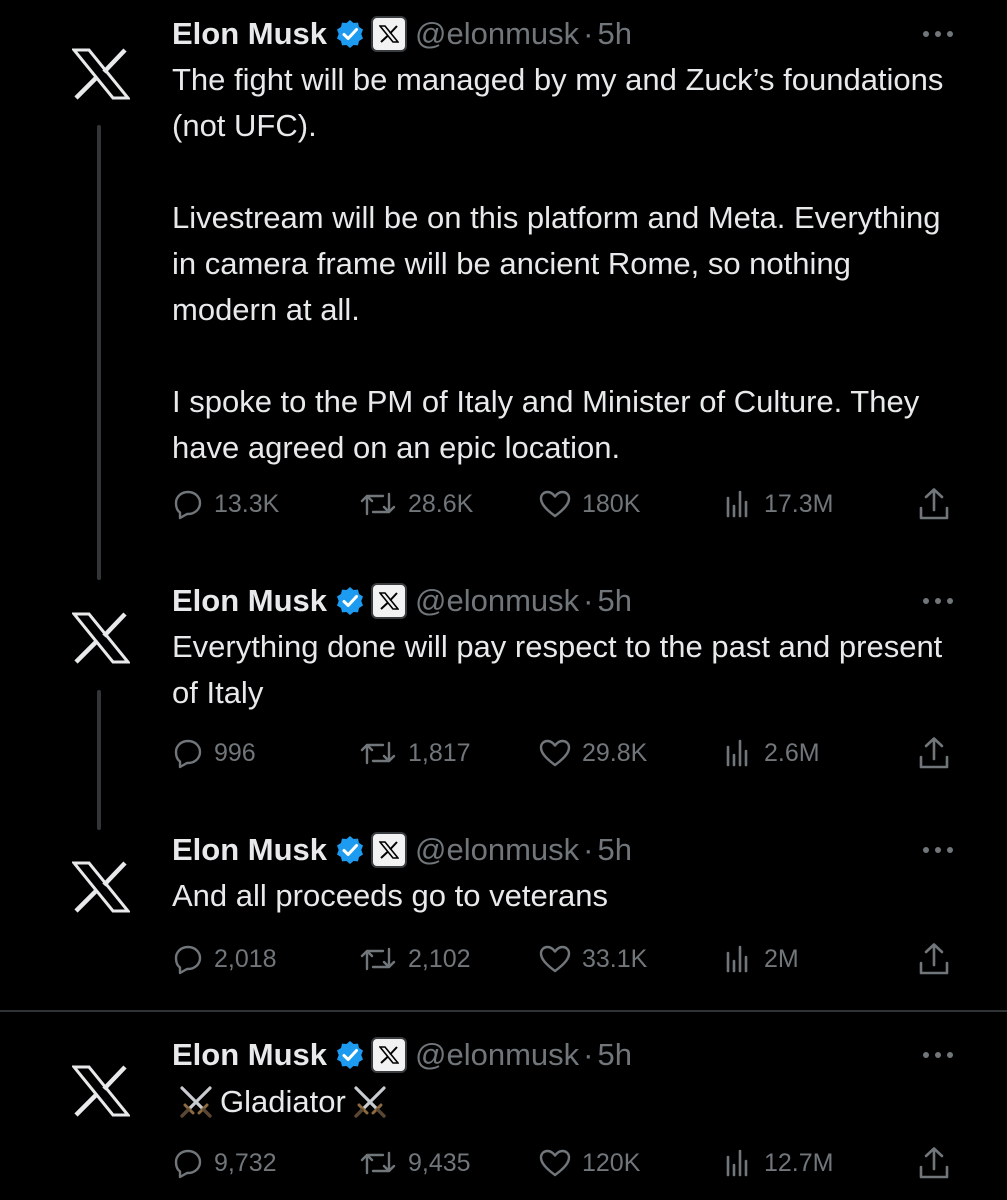 Image resolution: width=1007 pixels, height=1200 pixels. I want to click on repost-button: 9,435, so click(414, 1163).